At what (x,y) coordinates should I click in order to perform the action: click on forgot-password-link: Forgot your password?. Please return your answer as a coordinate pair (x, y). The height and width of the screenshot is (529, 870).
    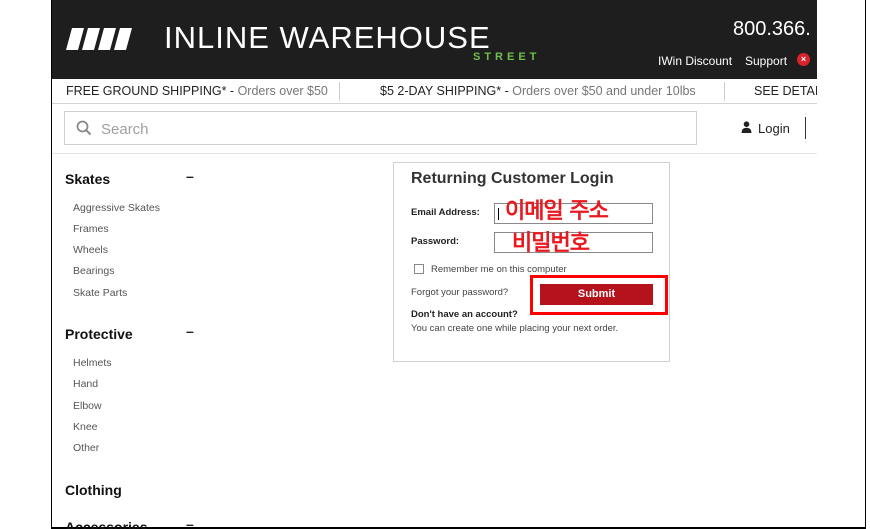
    Looking at the image, I should click on (459, 292).